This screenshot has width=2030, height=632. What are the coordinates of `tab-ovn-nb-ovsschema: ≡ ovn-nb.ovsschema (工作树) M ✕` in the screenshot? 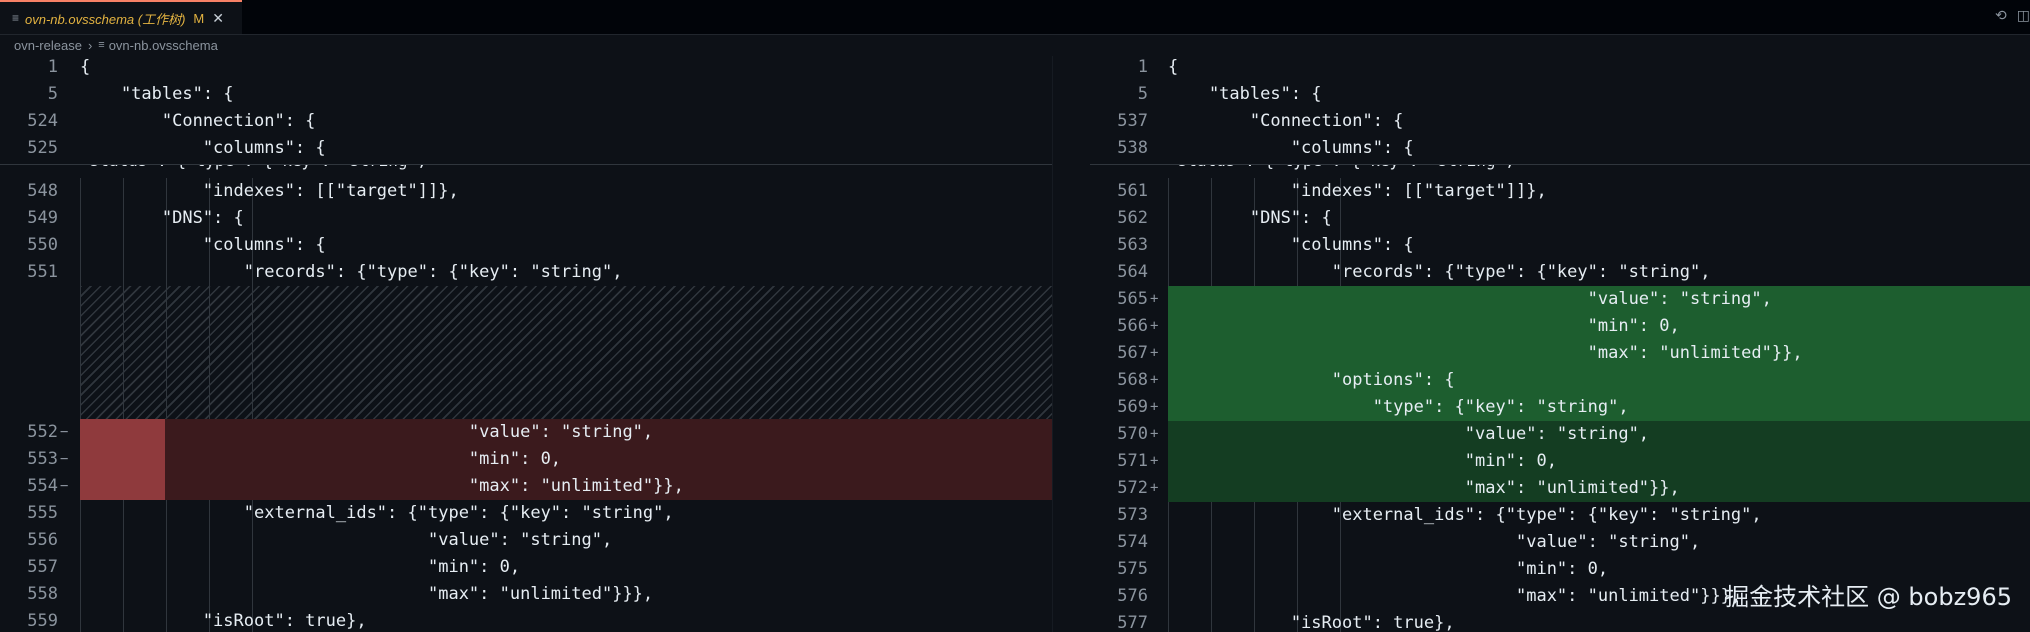 It's located at (121, 17).